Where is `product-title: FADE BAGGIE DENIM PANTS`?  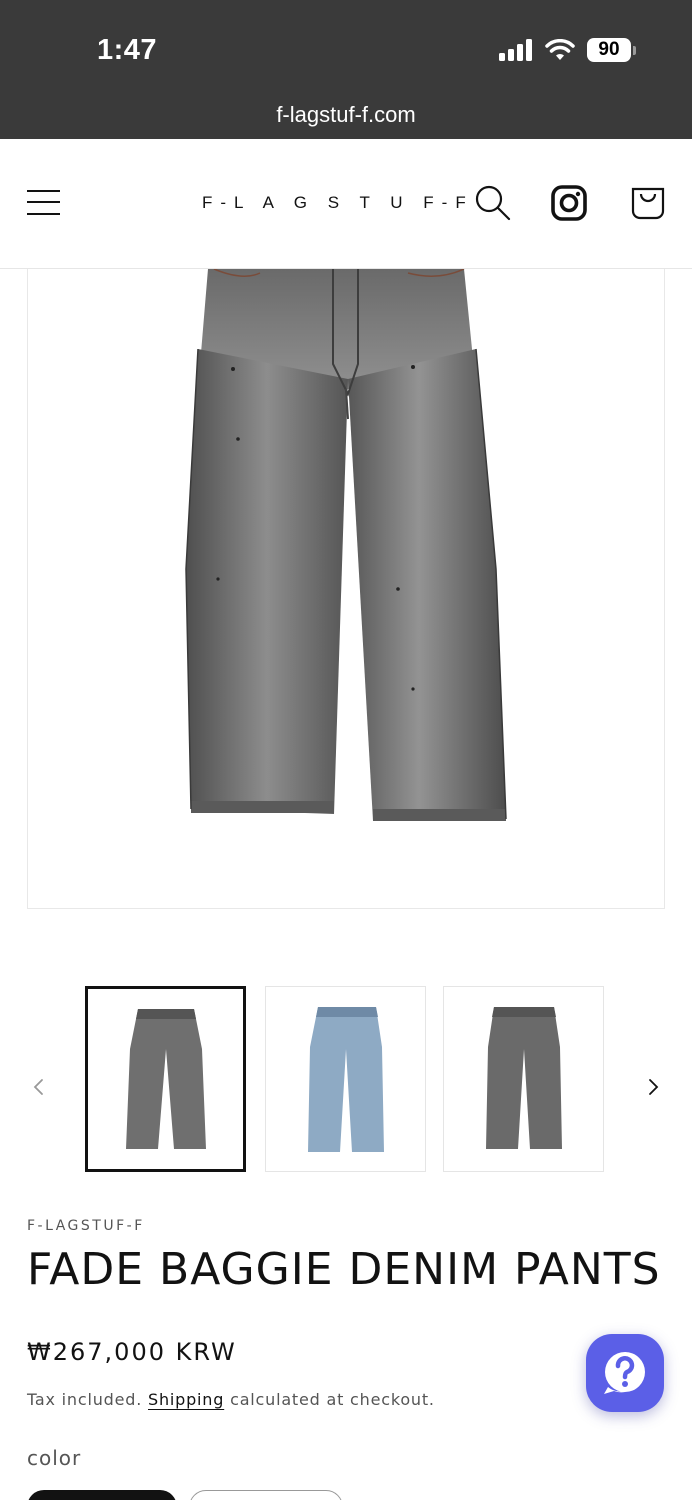
product-title: FADE BAGGIE DENIM PANTS is located at coordinates (344, 1269).